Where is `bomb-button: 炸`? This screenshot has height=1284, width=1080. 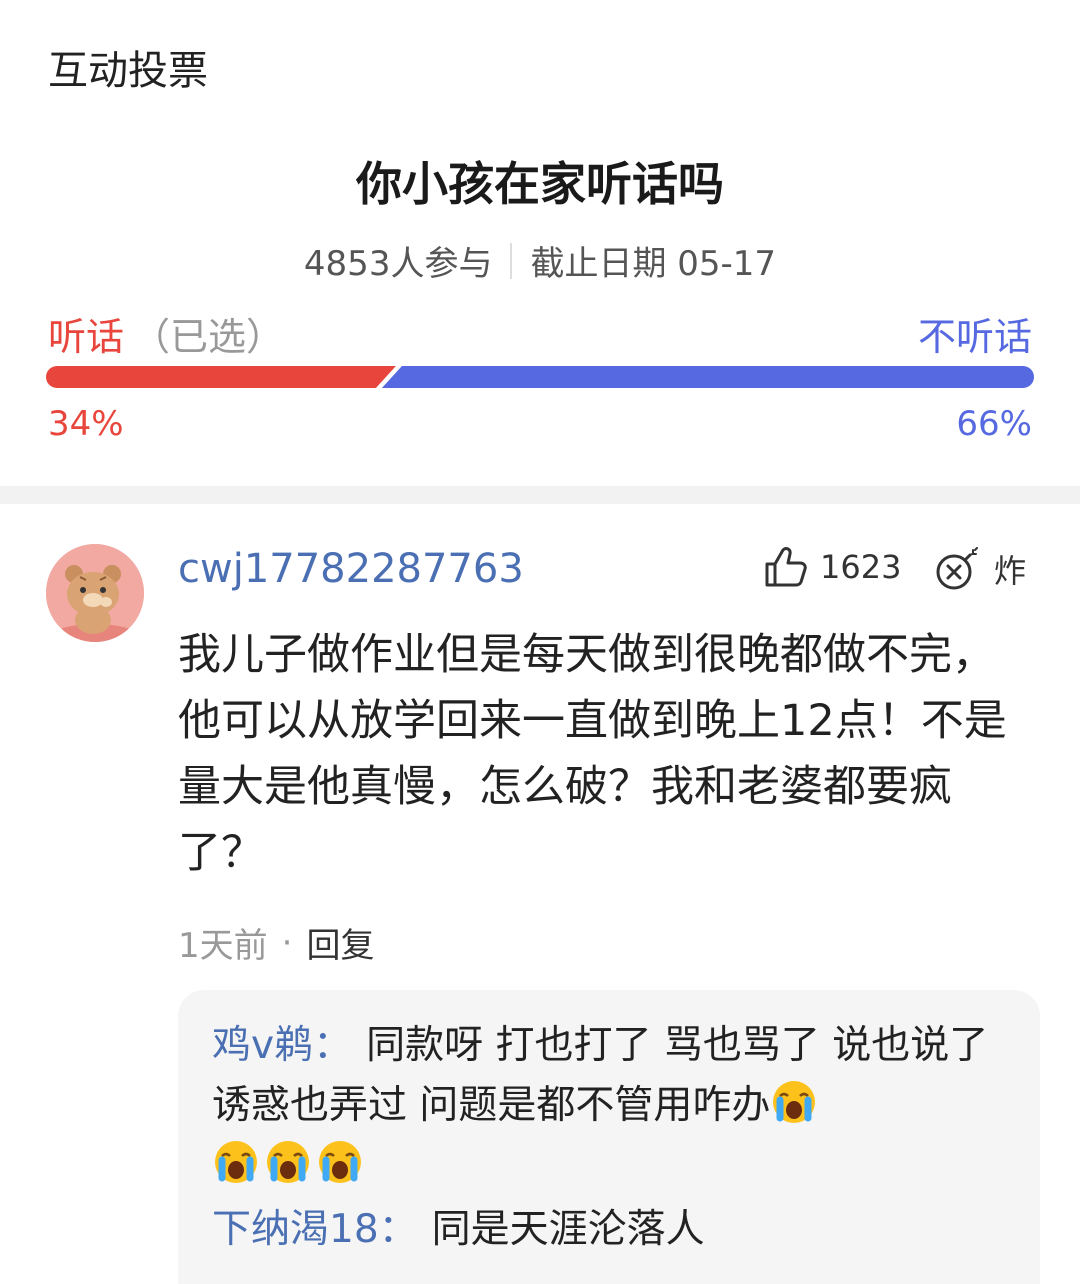
bomb-button: 炸 is located at coordinates (980, 569).